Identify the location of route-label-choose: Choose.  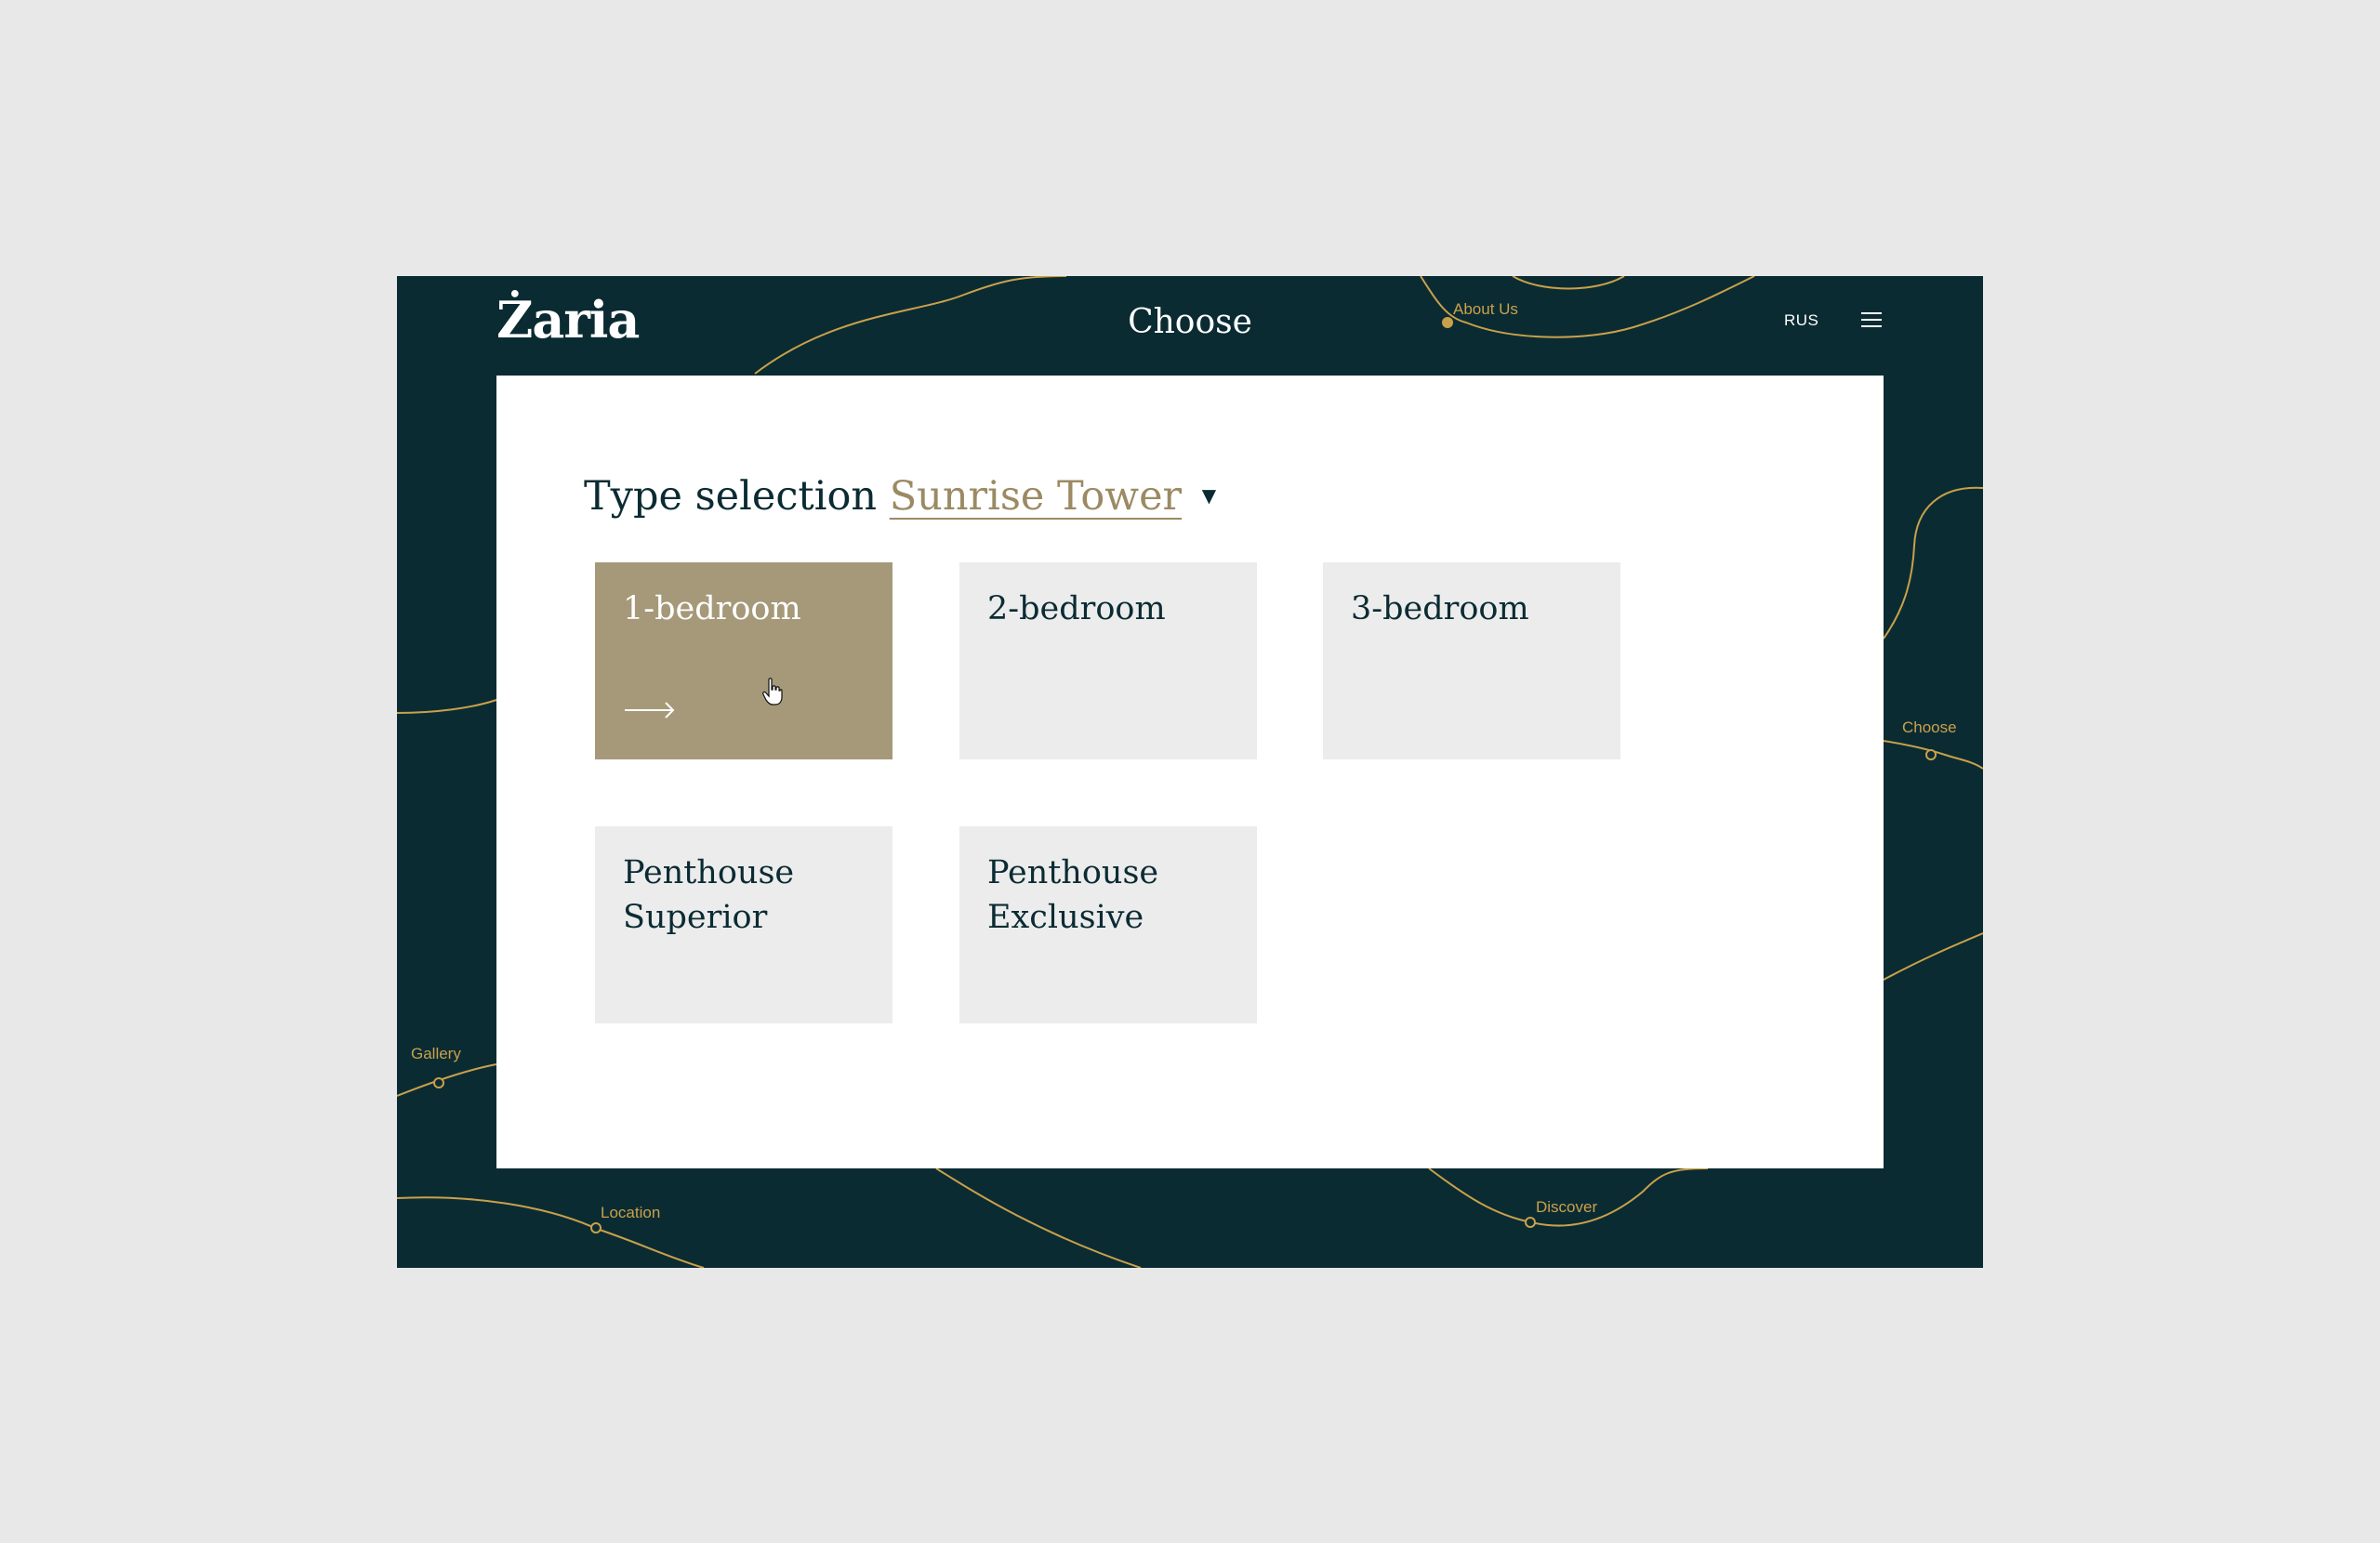
(1930, 728).